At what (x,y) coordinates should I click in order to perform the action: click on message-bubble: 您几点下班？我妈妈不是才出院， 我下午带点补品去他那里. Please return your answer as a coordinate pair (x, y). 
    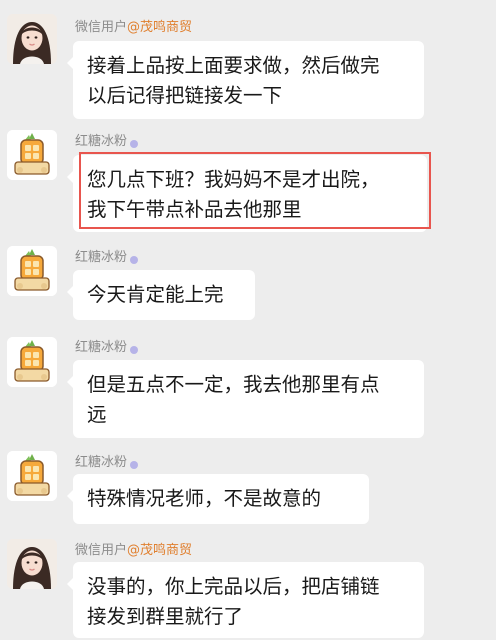
    Looking at the image, I should click on (247, 193).